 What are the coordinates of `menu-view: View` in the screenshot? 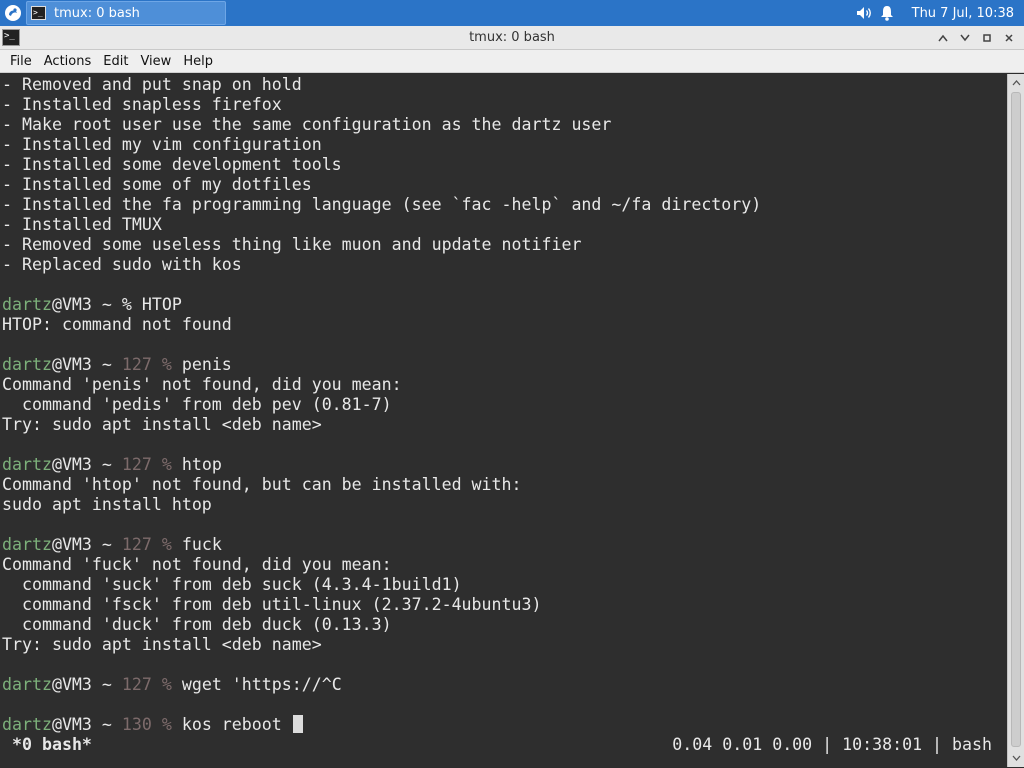 It's located at (155, 61).